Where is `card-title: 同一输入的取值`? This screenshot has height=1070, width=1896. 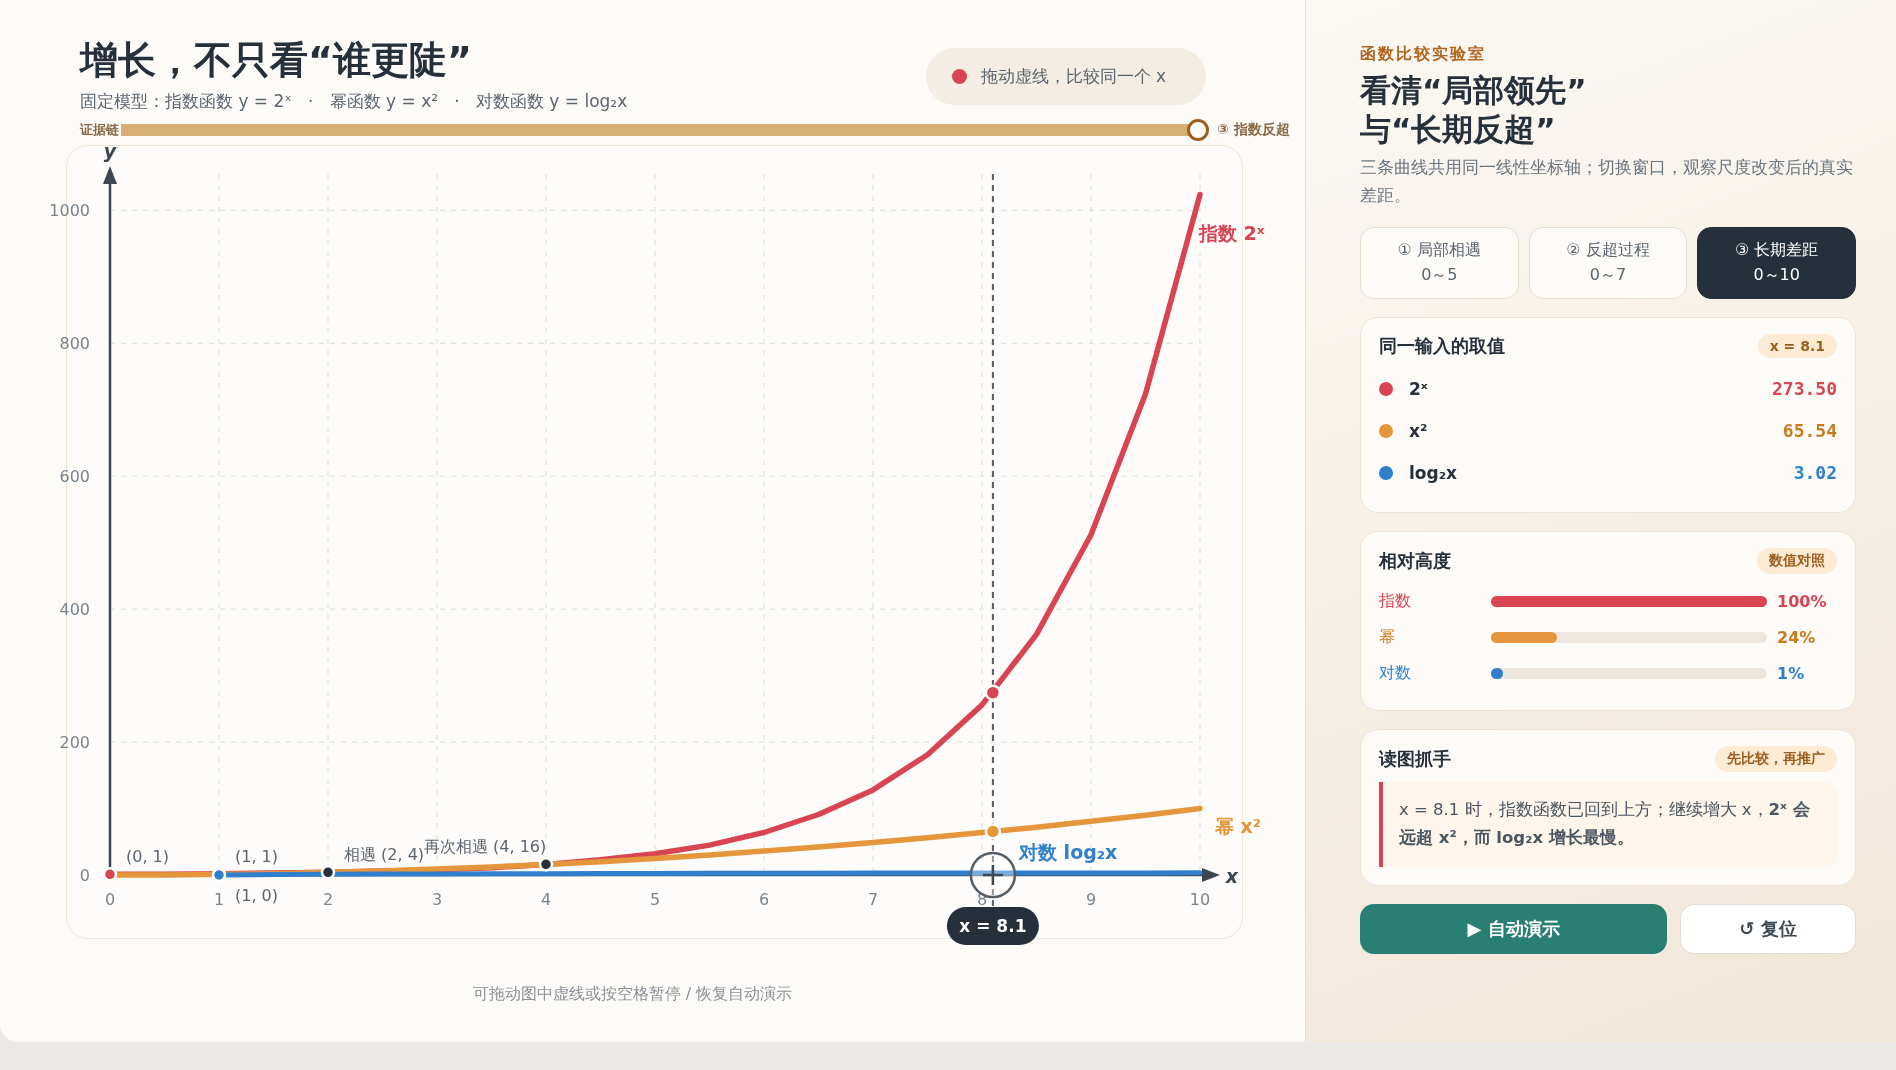
card-title: 同一输入的取值 is located at coordinates (1442, 345).